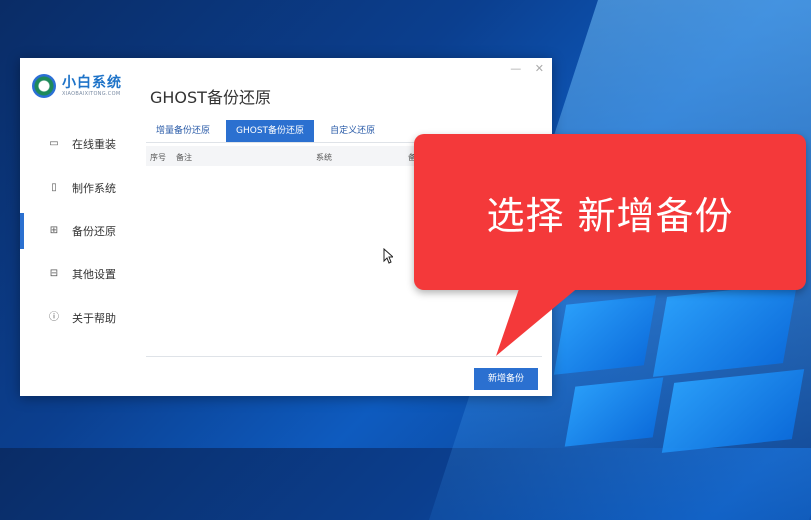 This screenshot has width=811, height=520. What do you see at coordinates (94, 274) in the screenshot?
I see `sidebar-item-label: 其他设置` at bounding box center [94, 274].